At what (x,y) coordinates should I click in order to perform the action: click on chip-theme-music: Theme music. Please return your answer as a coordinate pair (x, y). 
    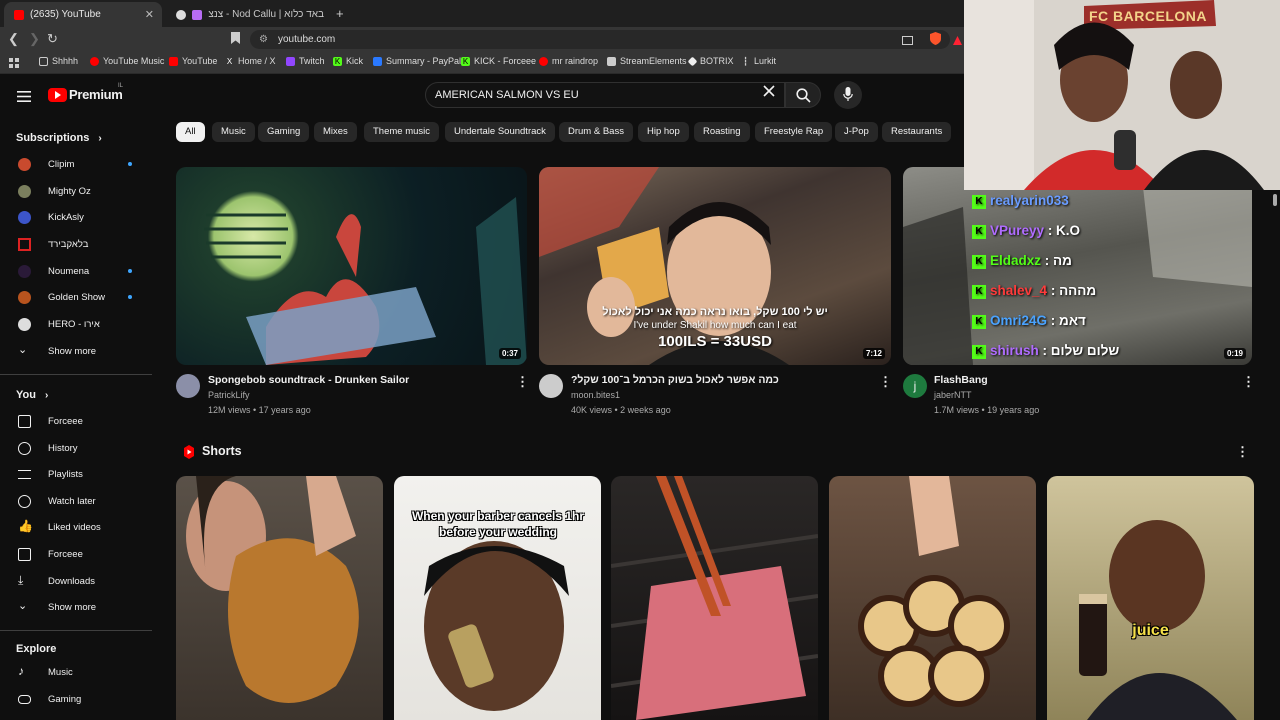
    Looking at the image, I should click on (402, 132).